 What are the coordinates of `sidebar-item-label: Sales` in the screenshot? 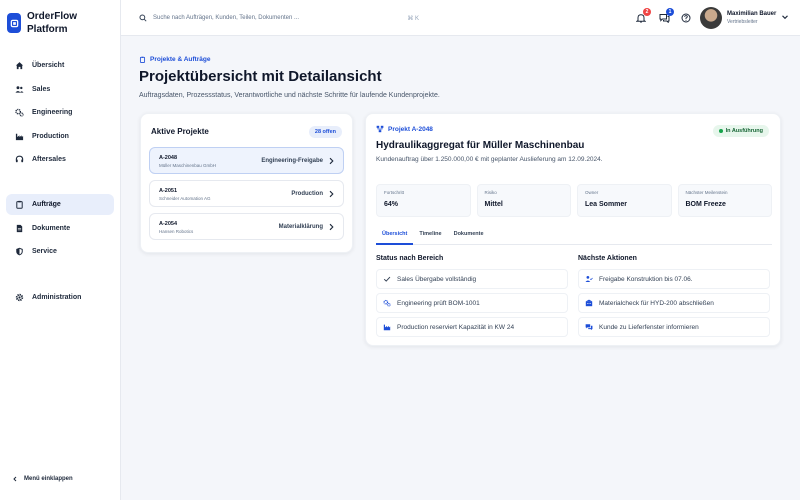 It's located at (41, 89).